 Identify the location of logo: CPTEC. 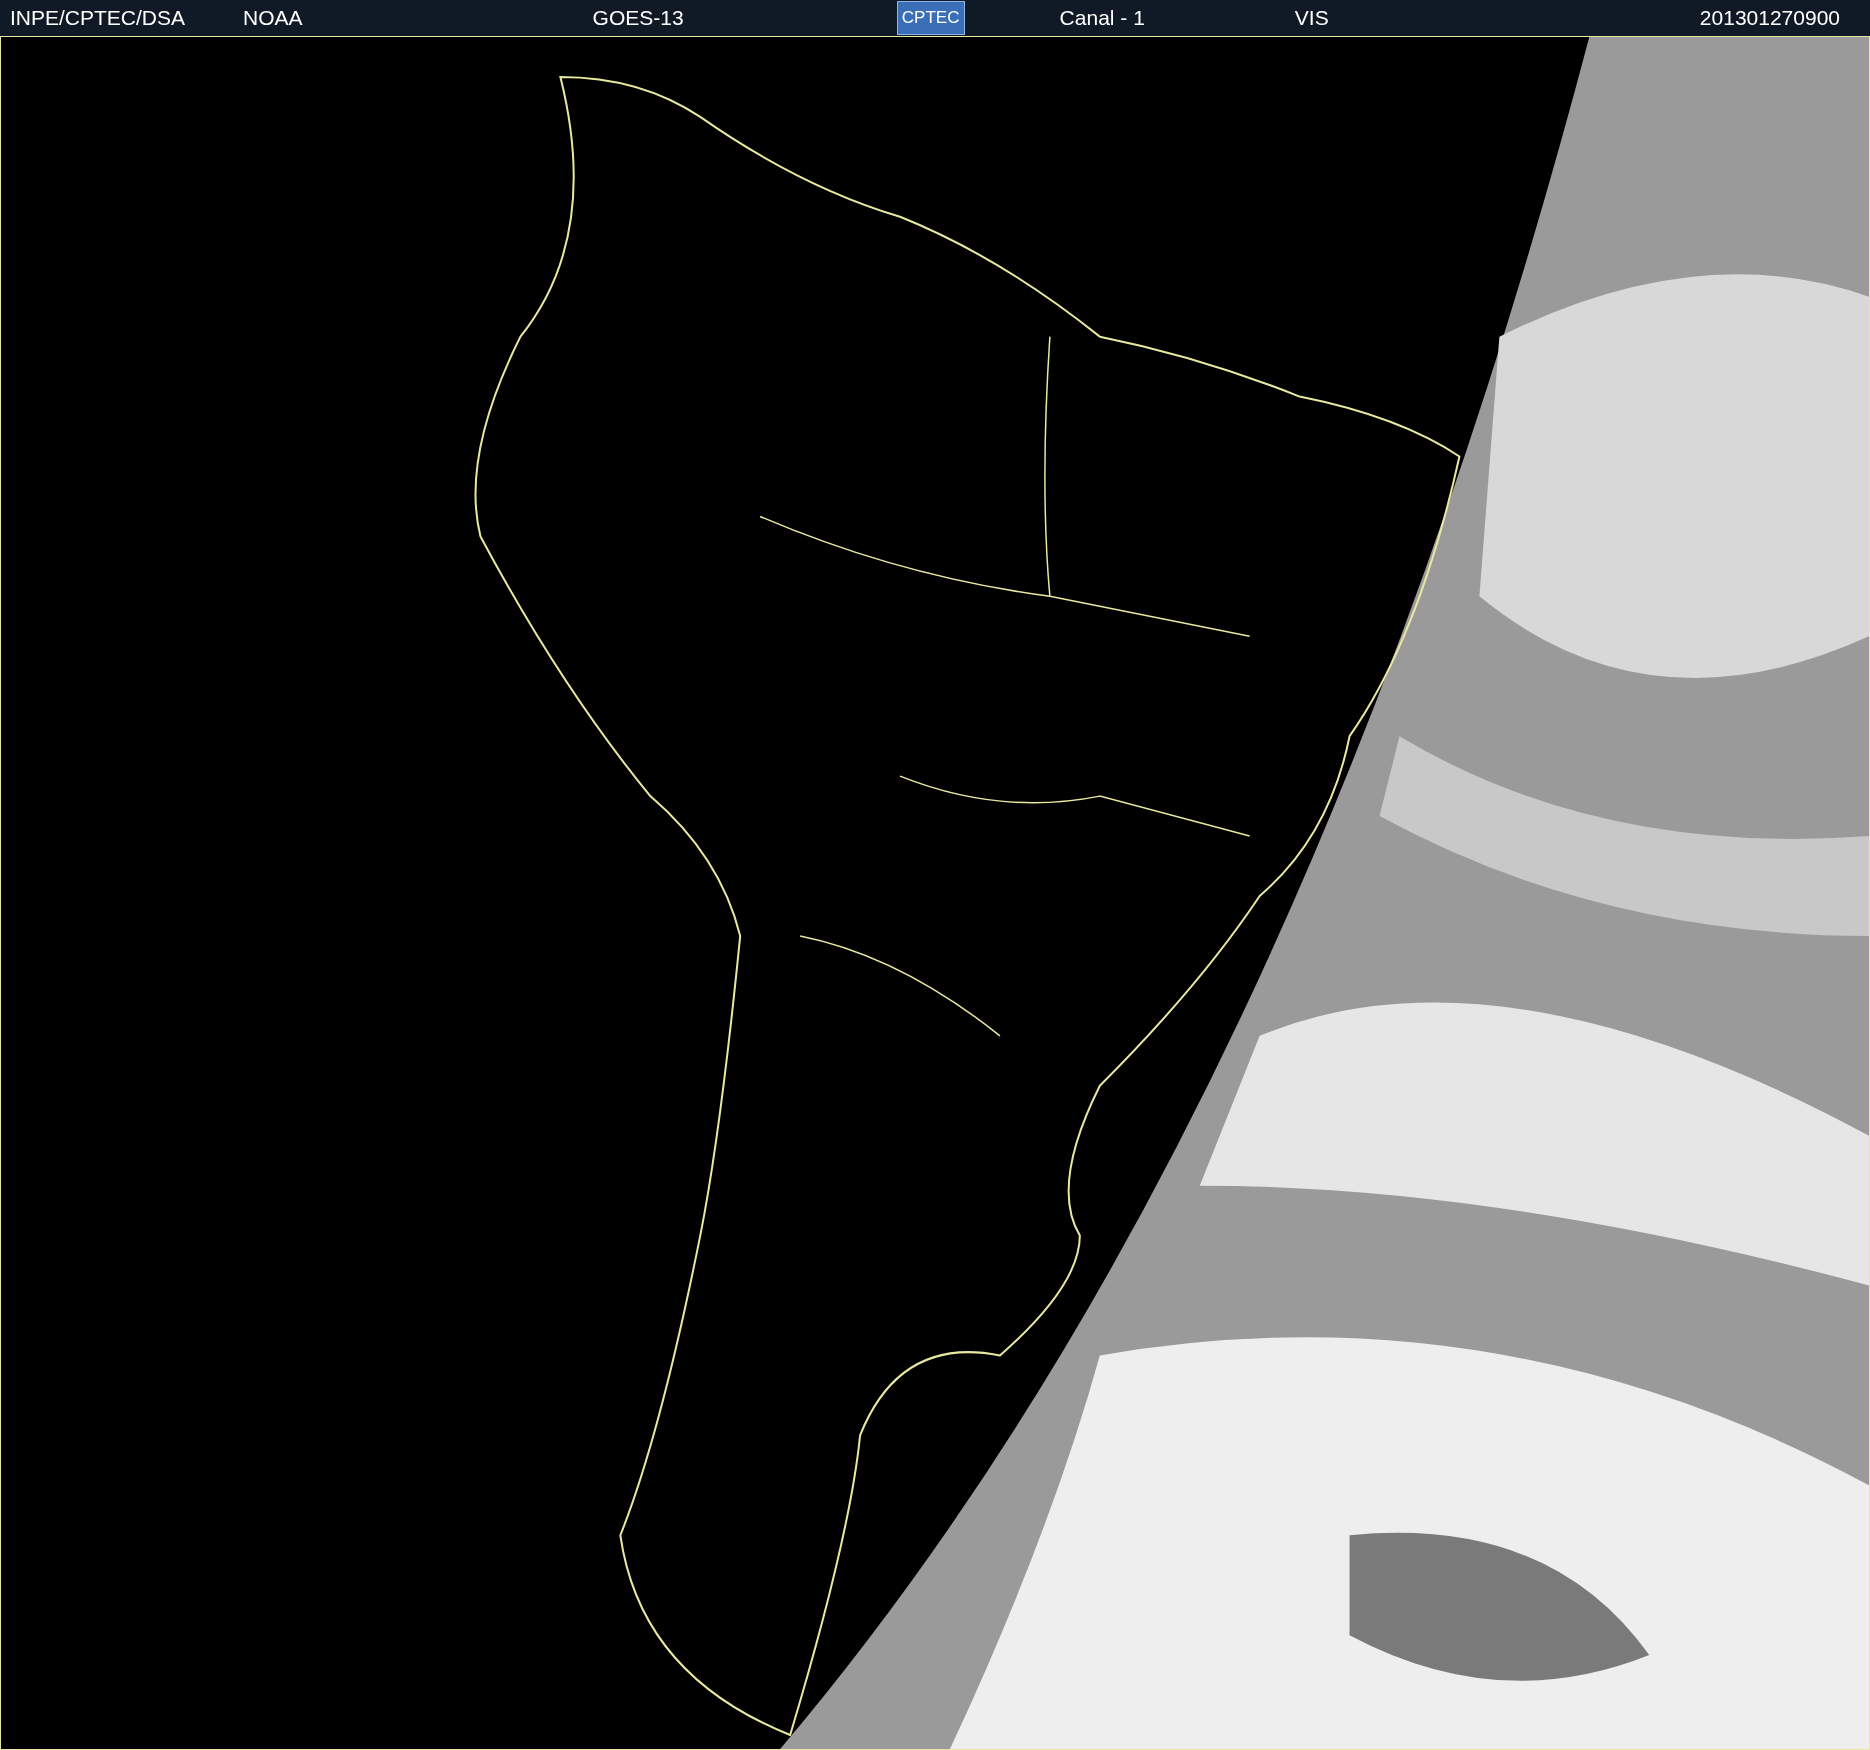
(930, 18).